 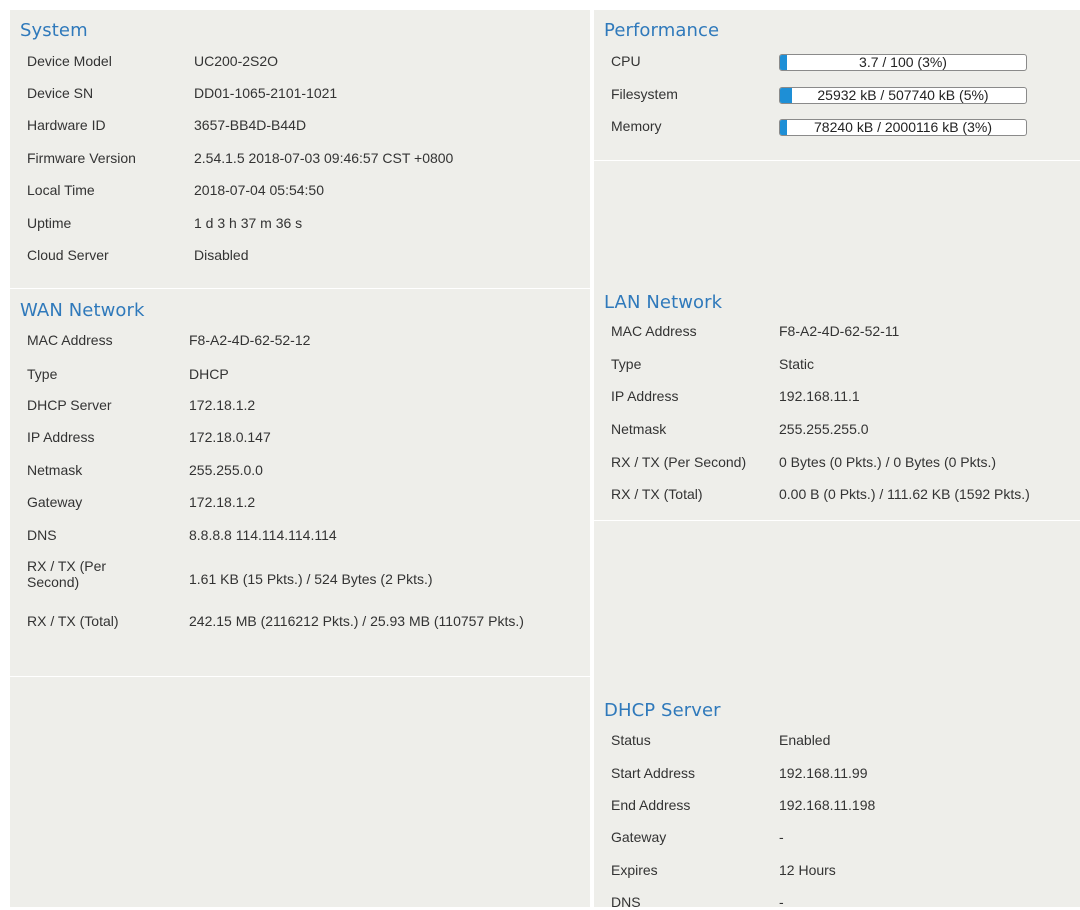 I want to click on usage-progress-bar: 3.7 / 100 (3%), so click(x=903, y=62).